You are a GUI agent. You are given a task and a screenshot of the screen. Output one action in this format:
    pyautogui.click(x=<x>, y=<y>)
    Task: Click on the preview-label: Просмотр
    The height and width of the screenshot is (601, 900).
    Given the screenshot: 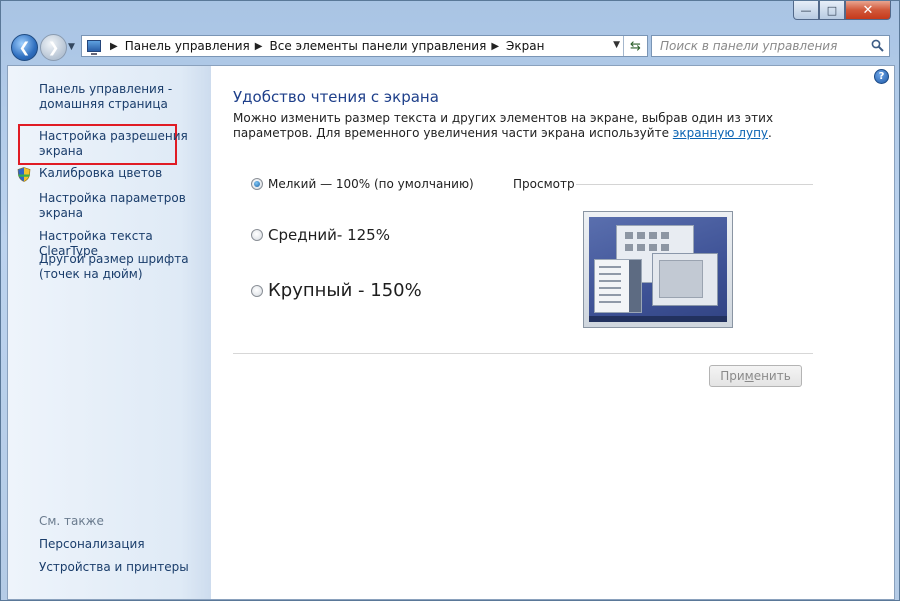 What is the action you would take?
    pyautogui.click(x=544, y=184)
    